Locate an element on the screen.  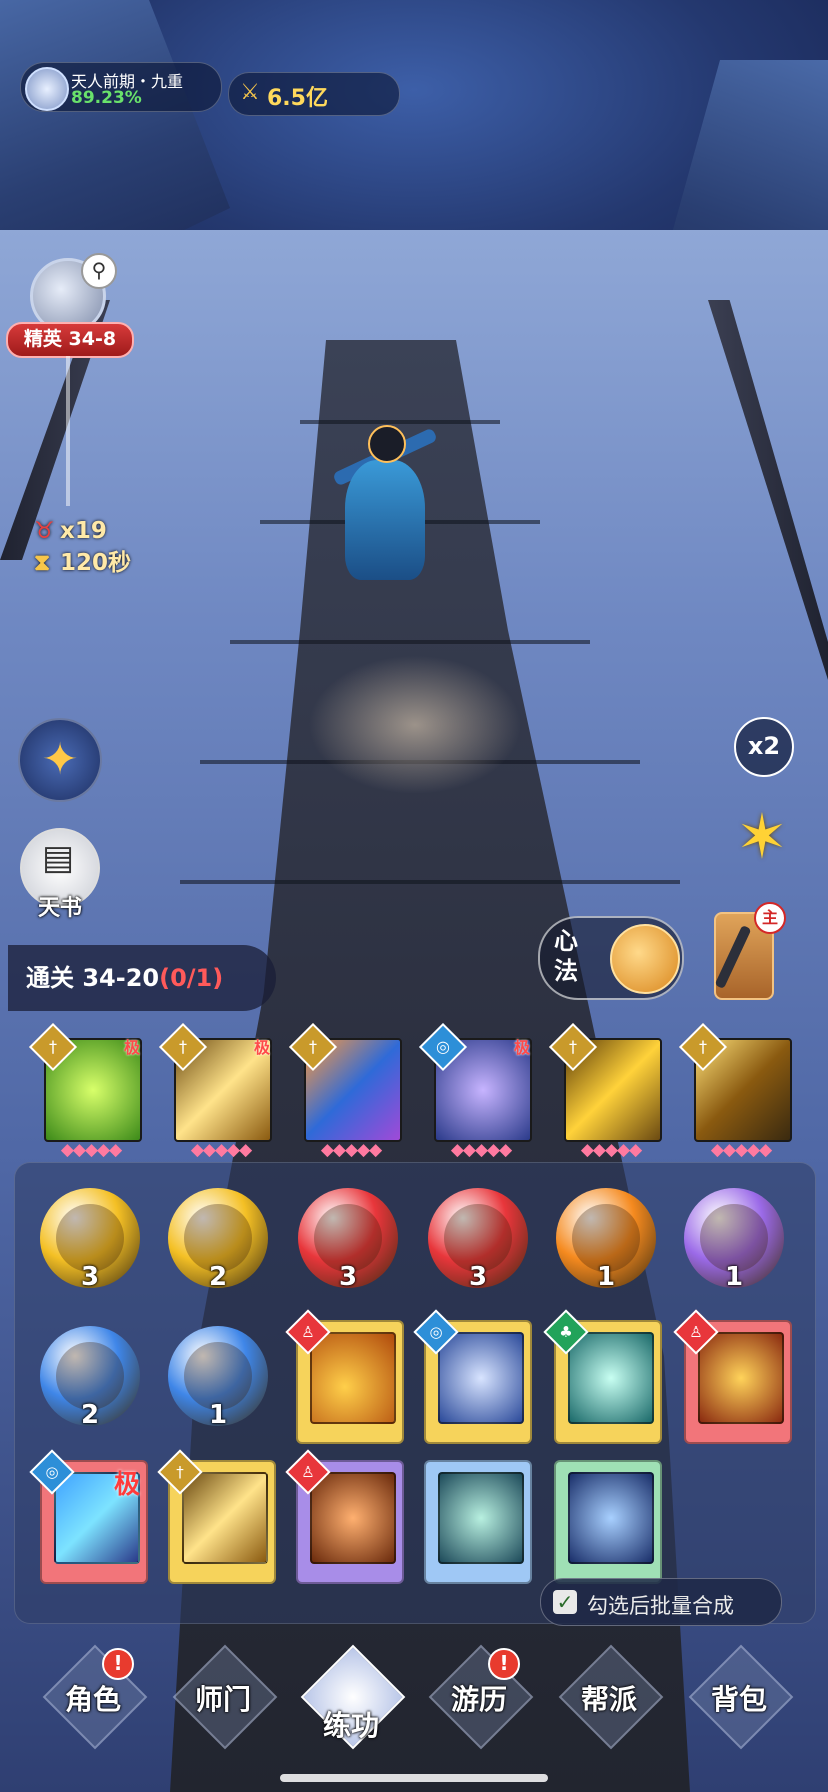
tianshu-label: 天书 is located at coordinates (59, 908).